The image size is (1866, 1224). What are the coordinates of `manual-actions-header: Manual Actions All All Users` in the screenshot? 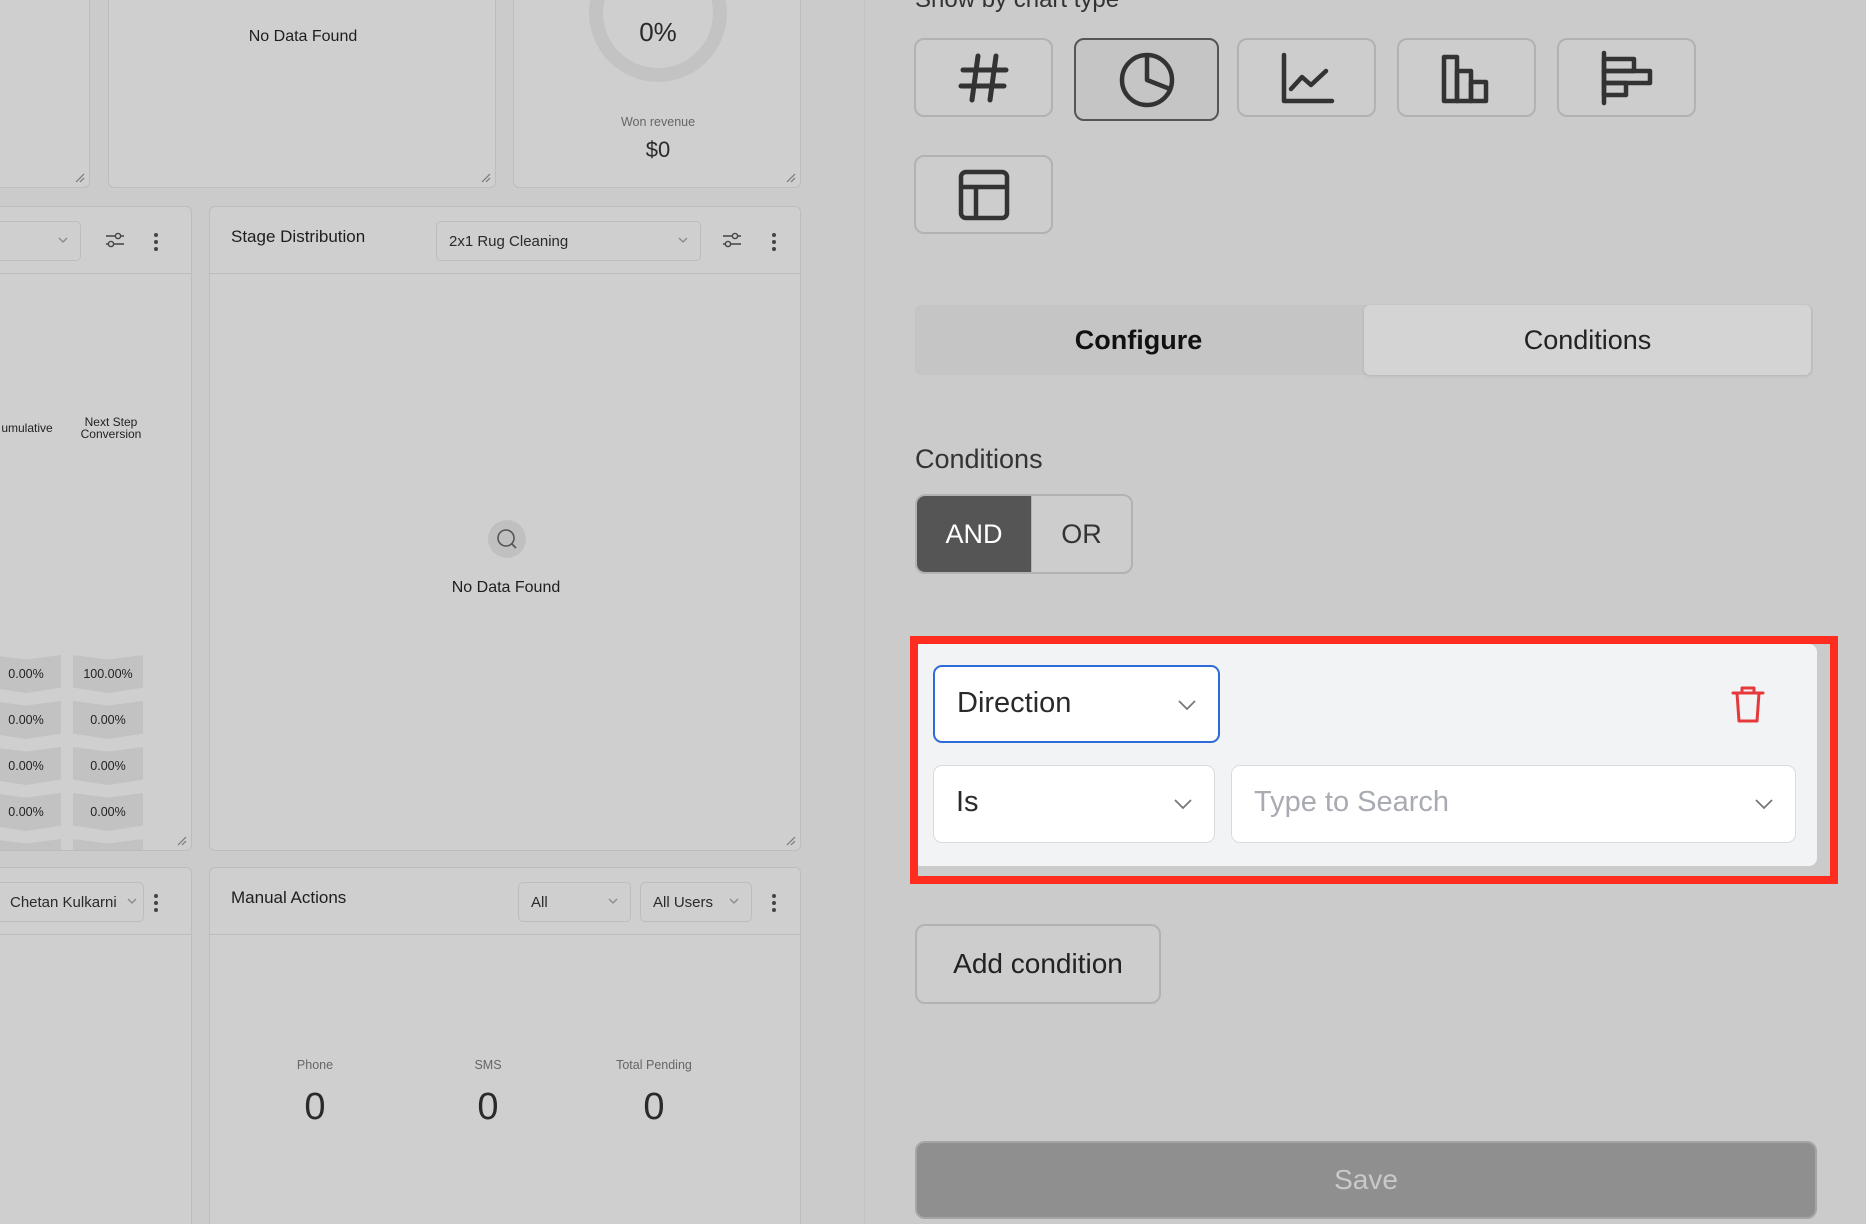 It's located at (505, 901).